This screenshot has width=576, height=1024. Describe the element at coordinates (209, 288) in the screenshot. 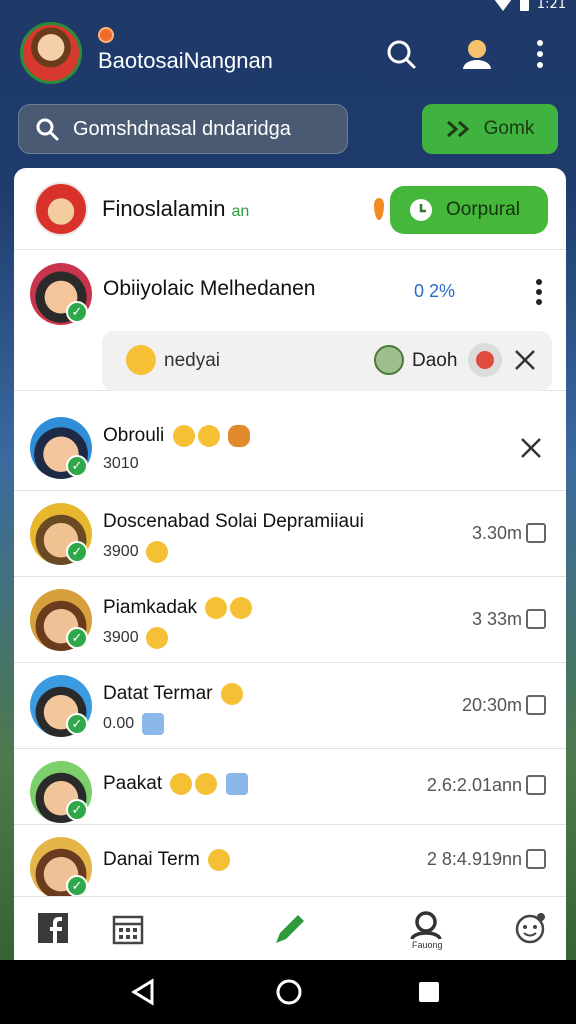

I see `chat-name: Obiiyolaic Melhedanen` at that location.